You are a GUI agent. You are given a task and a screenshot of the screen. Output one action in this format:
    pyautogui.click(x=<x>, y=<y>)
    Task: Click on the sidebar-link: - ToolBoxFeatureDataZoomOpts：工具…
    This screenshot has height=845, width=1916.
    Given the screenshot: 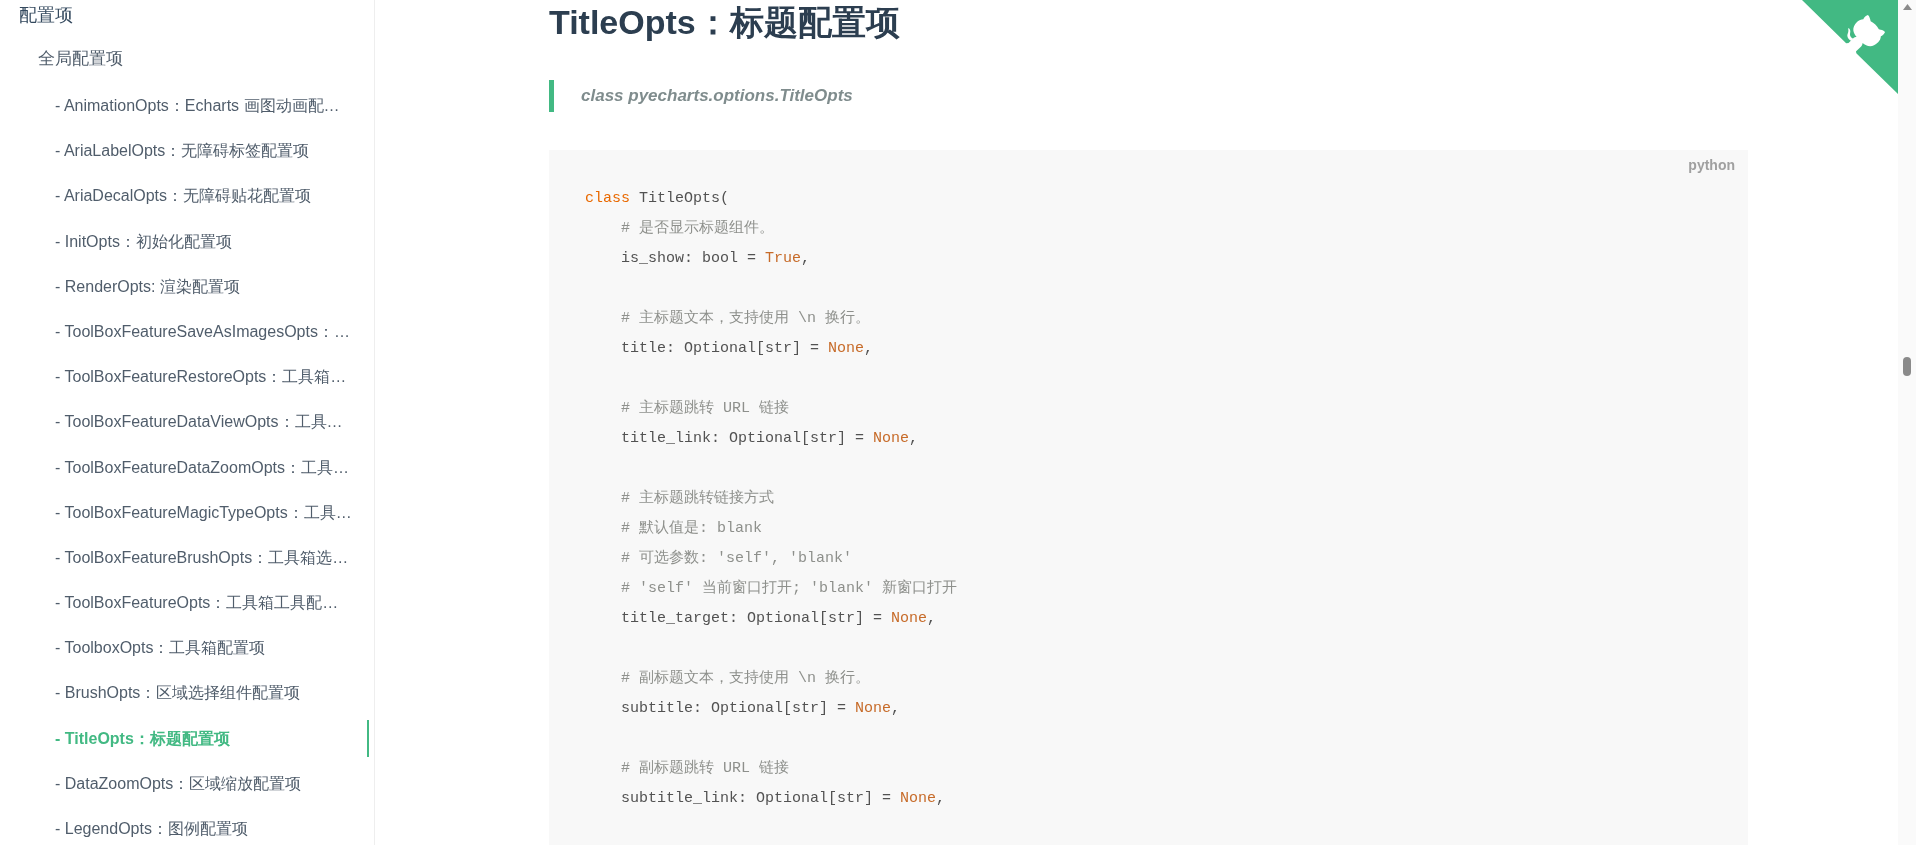 What is the action you would take?
    pyautogui.click(x=184, y=467)
    